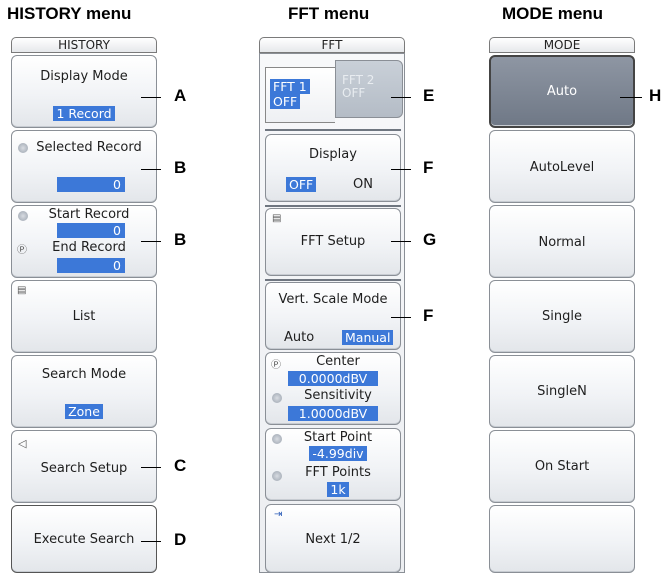 The image size is (664, 573). Describe the element at coordinates (91, 230) in the screenshot. I see `start-record-value: 0` at that location.